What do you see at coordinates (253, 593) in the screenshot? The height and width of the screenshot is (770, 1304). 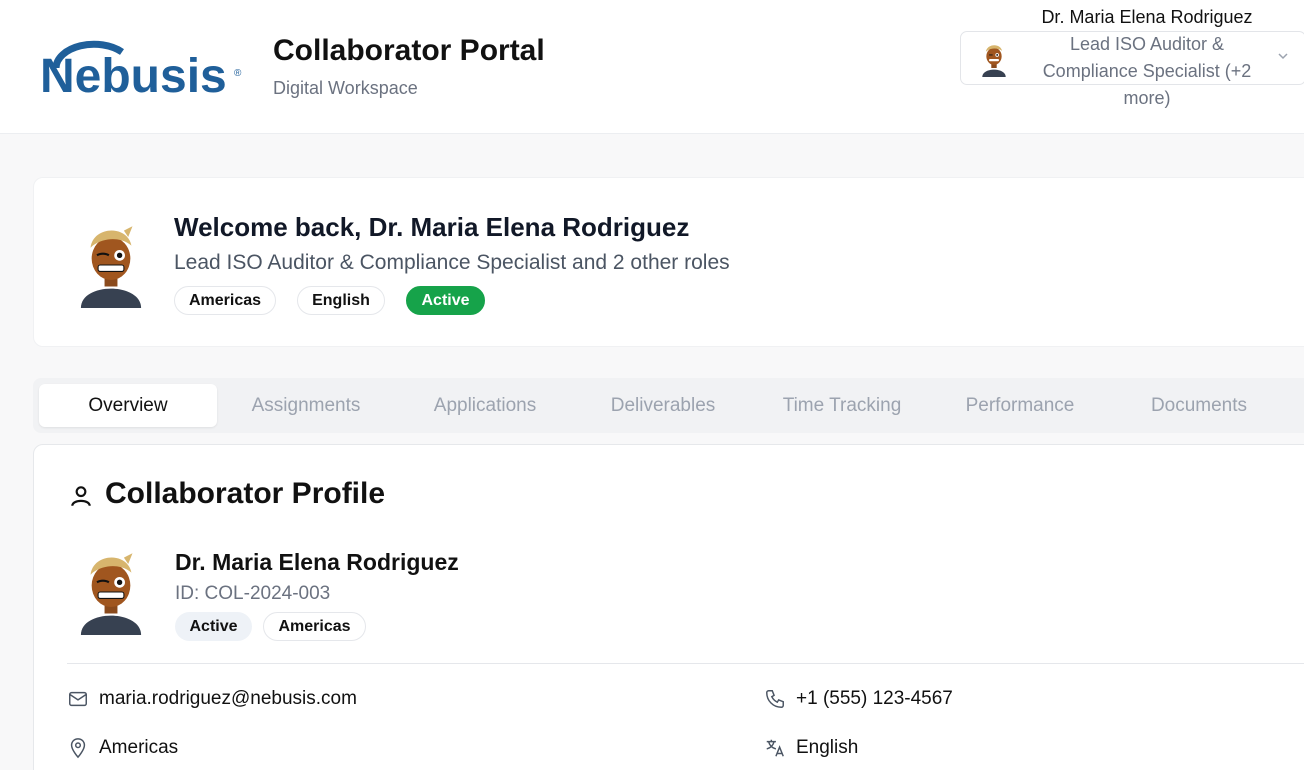 I see `profile-id: ID: COL-2024-003` at bounding box center [253, 593].